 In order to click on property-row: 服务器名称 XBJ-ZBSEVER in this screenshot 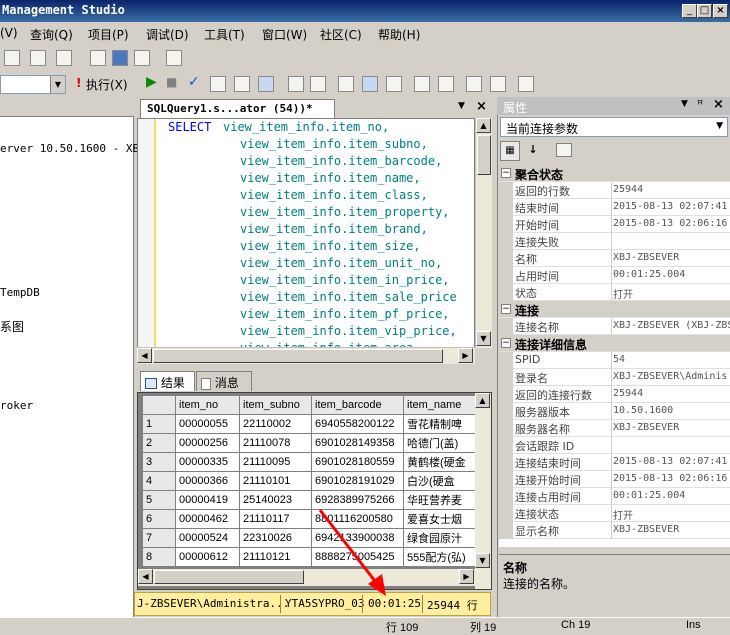, I will do `click(614, 428)`.